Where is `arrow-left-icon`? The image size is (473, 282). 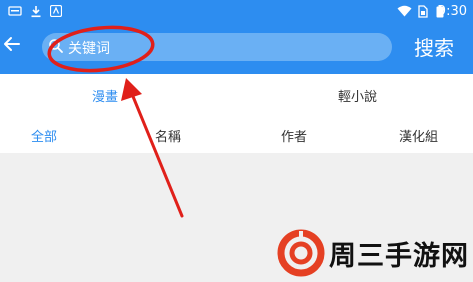 arrow-left-icon is located at coordinates (12, 44).